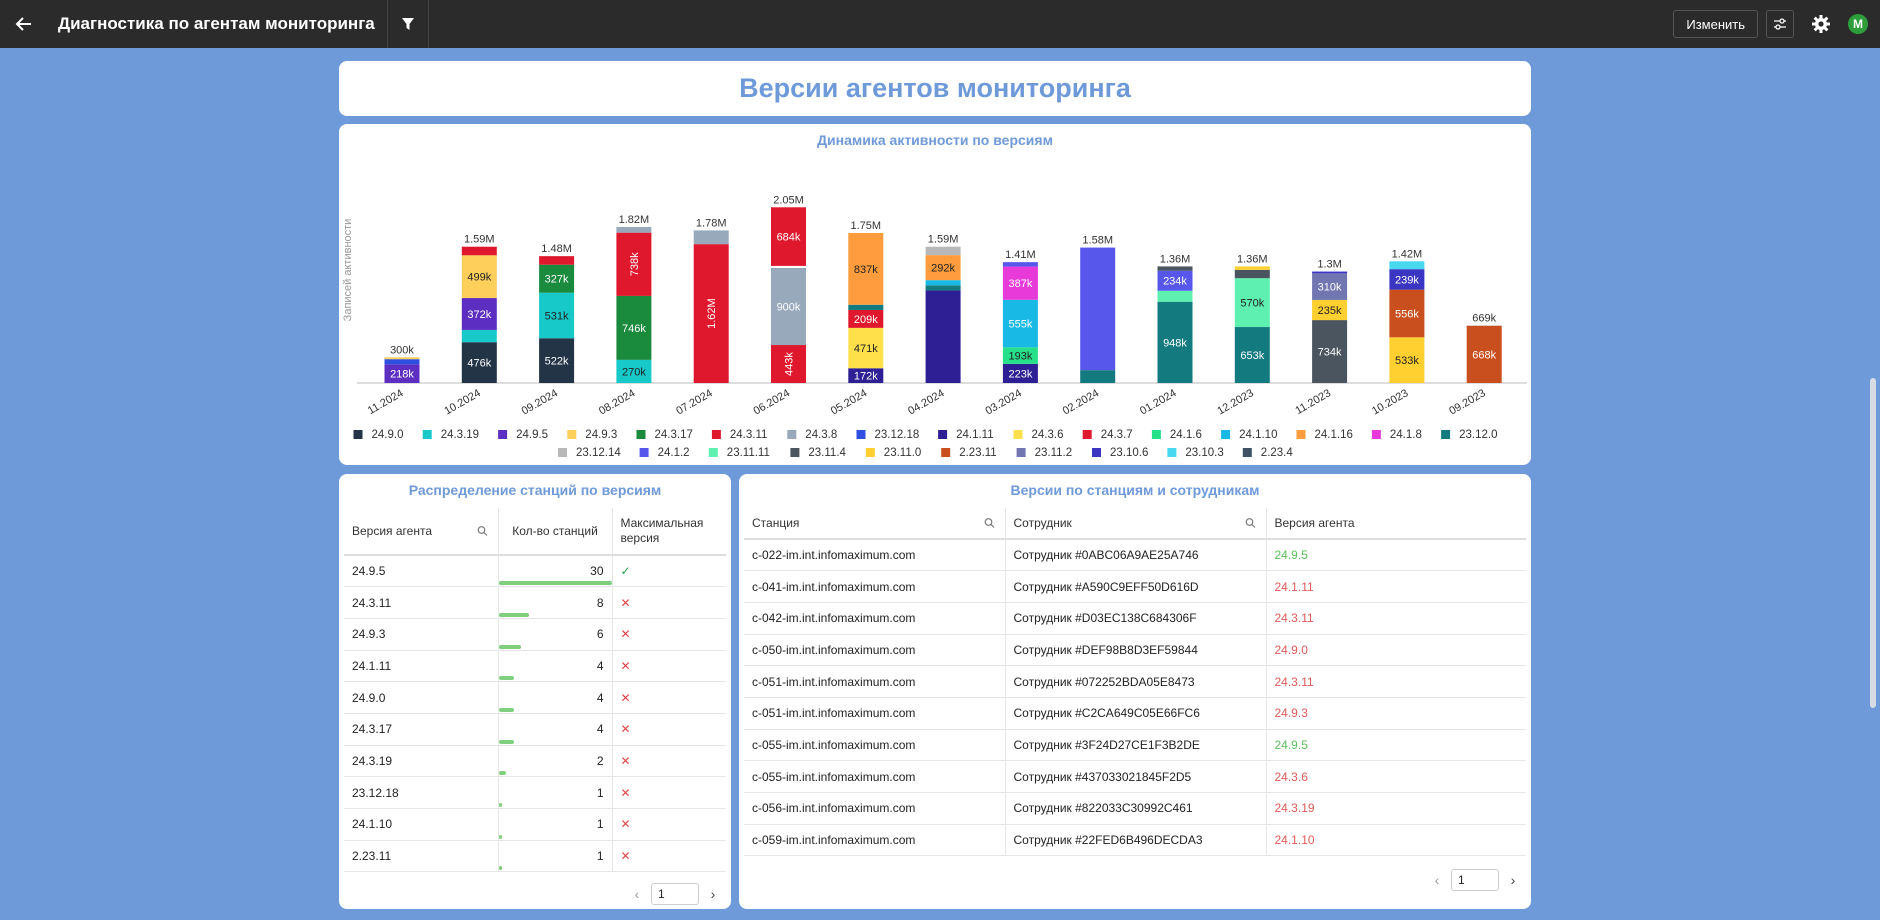 This screenshot has height=920, width=1880. What do you see at coordinates (535, 761) in the screenshot?
I see `table-row: 24.3.19 2 ✕` at bounding box center [535, 761].